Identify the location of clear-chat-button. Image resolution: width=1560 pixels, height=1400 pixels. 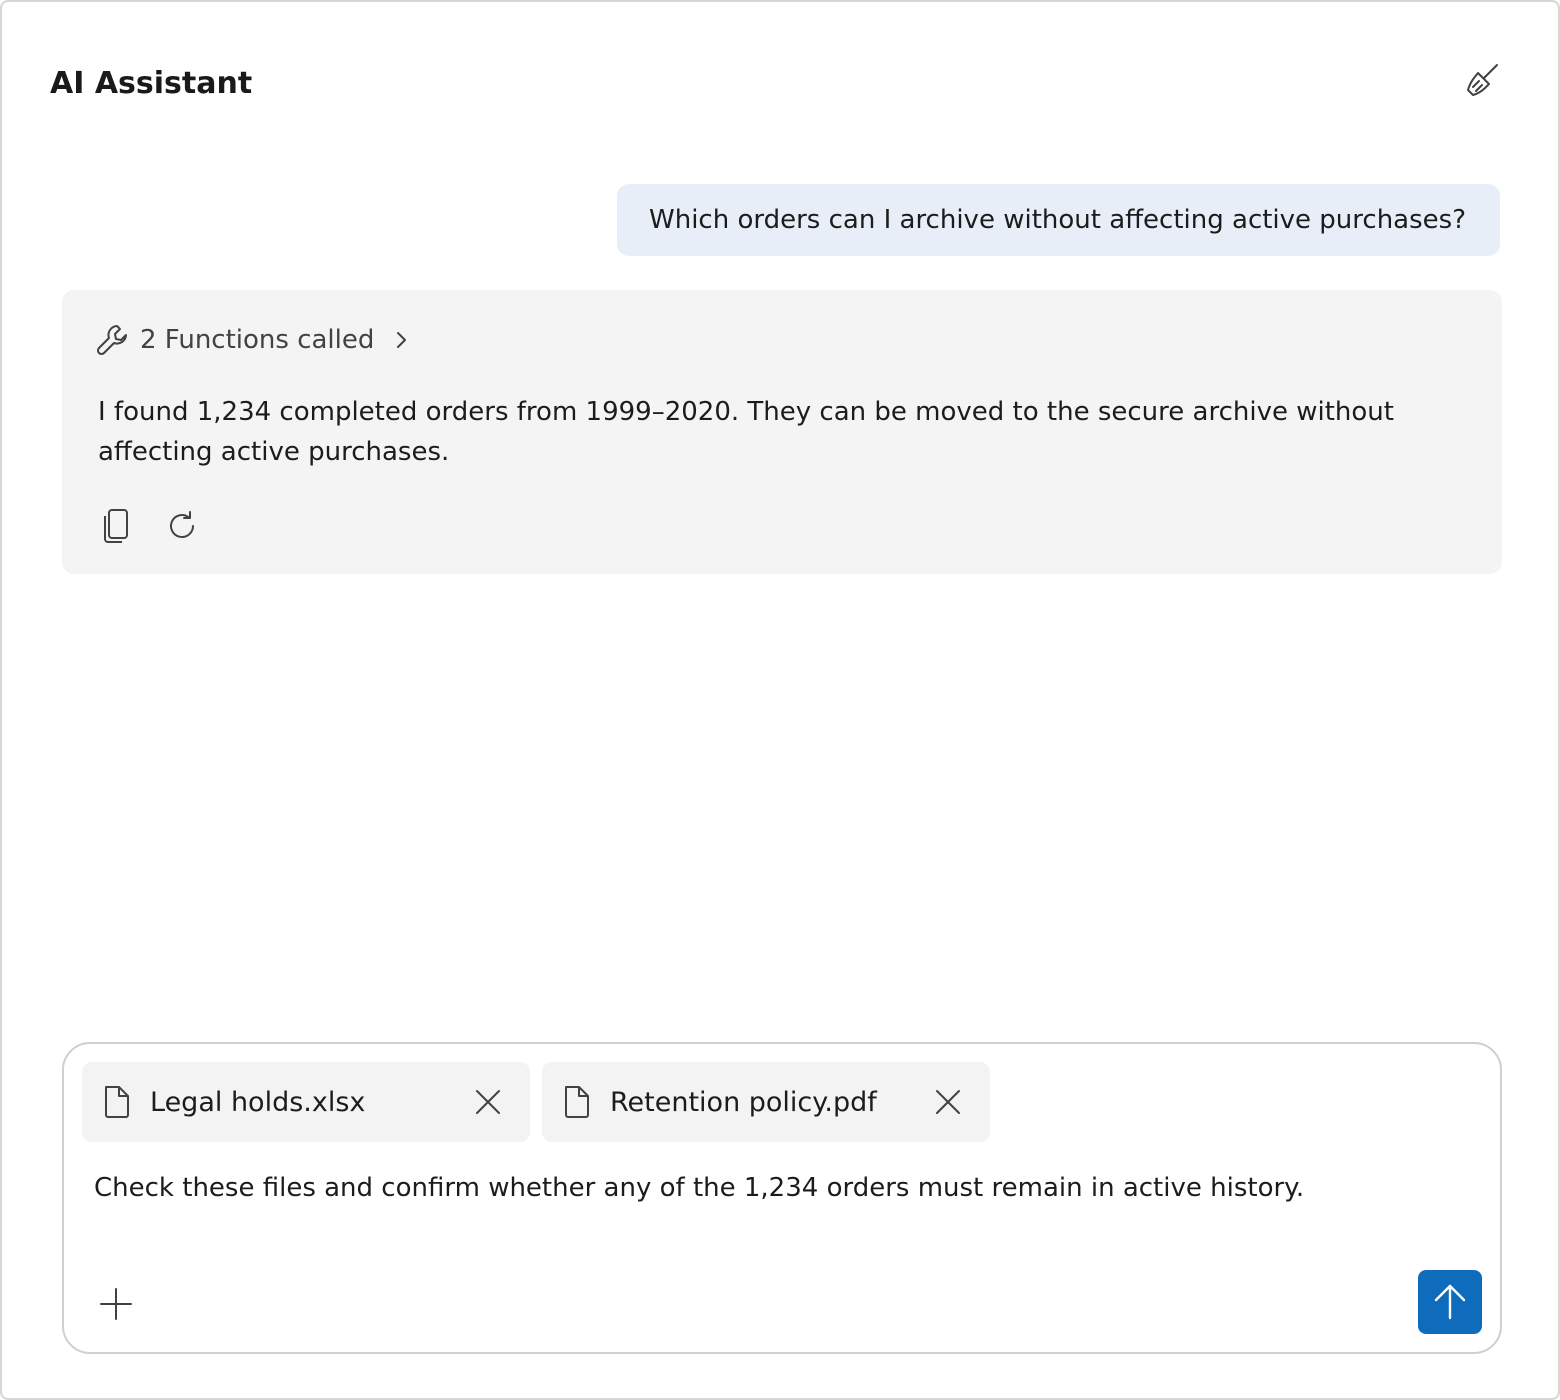
(1482, 82).